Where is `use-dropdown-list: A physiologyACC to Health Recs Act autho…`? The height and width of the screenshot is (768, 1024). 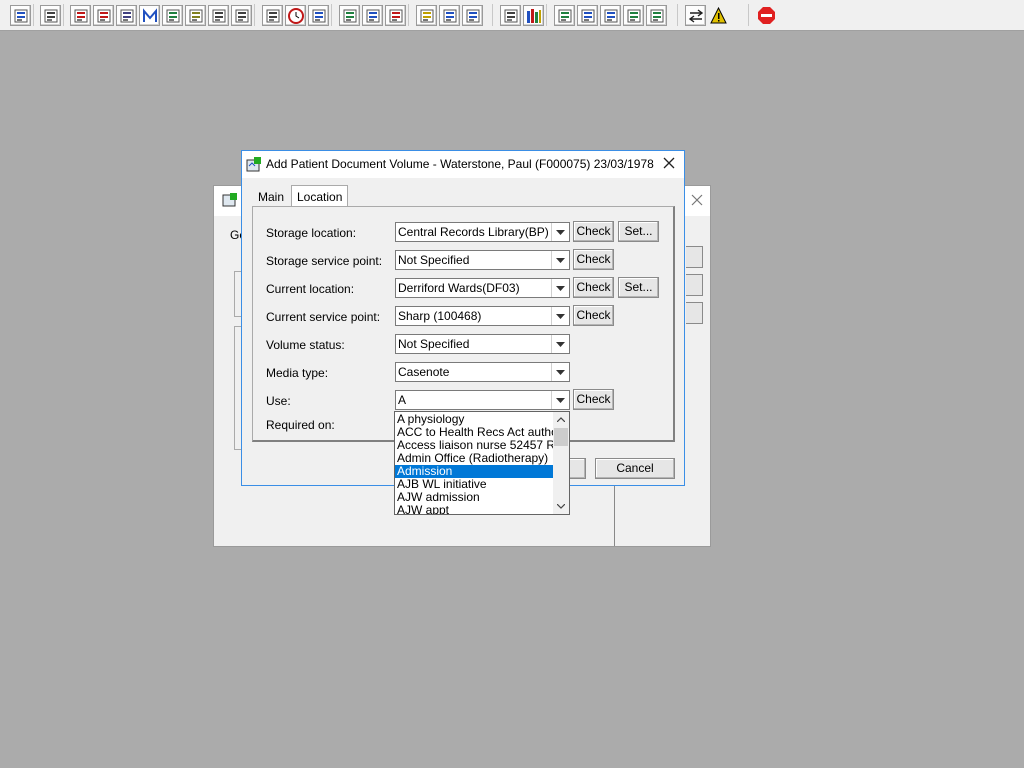 use-dropdown-list: A physiologyACC to Health Recs Act autho… is located at coordinates (482, 463).